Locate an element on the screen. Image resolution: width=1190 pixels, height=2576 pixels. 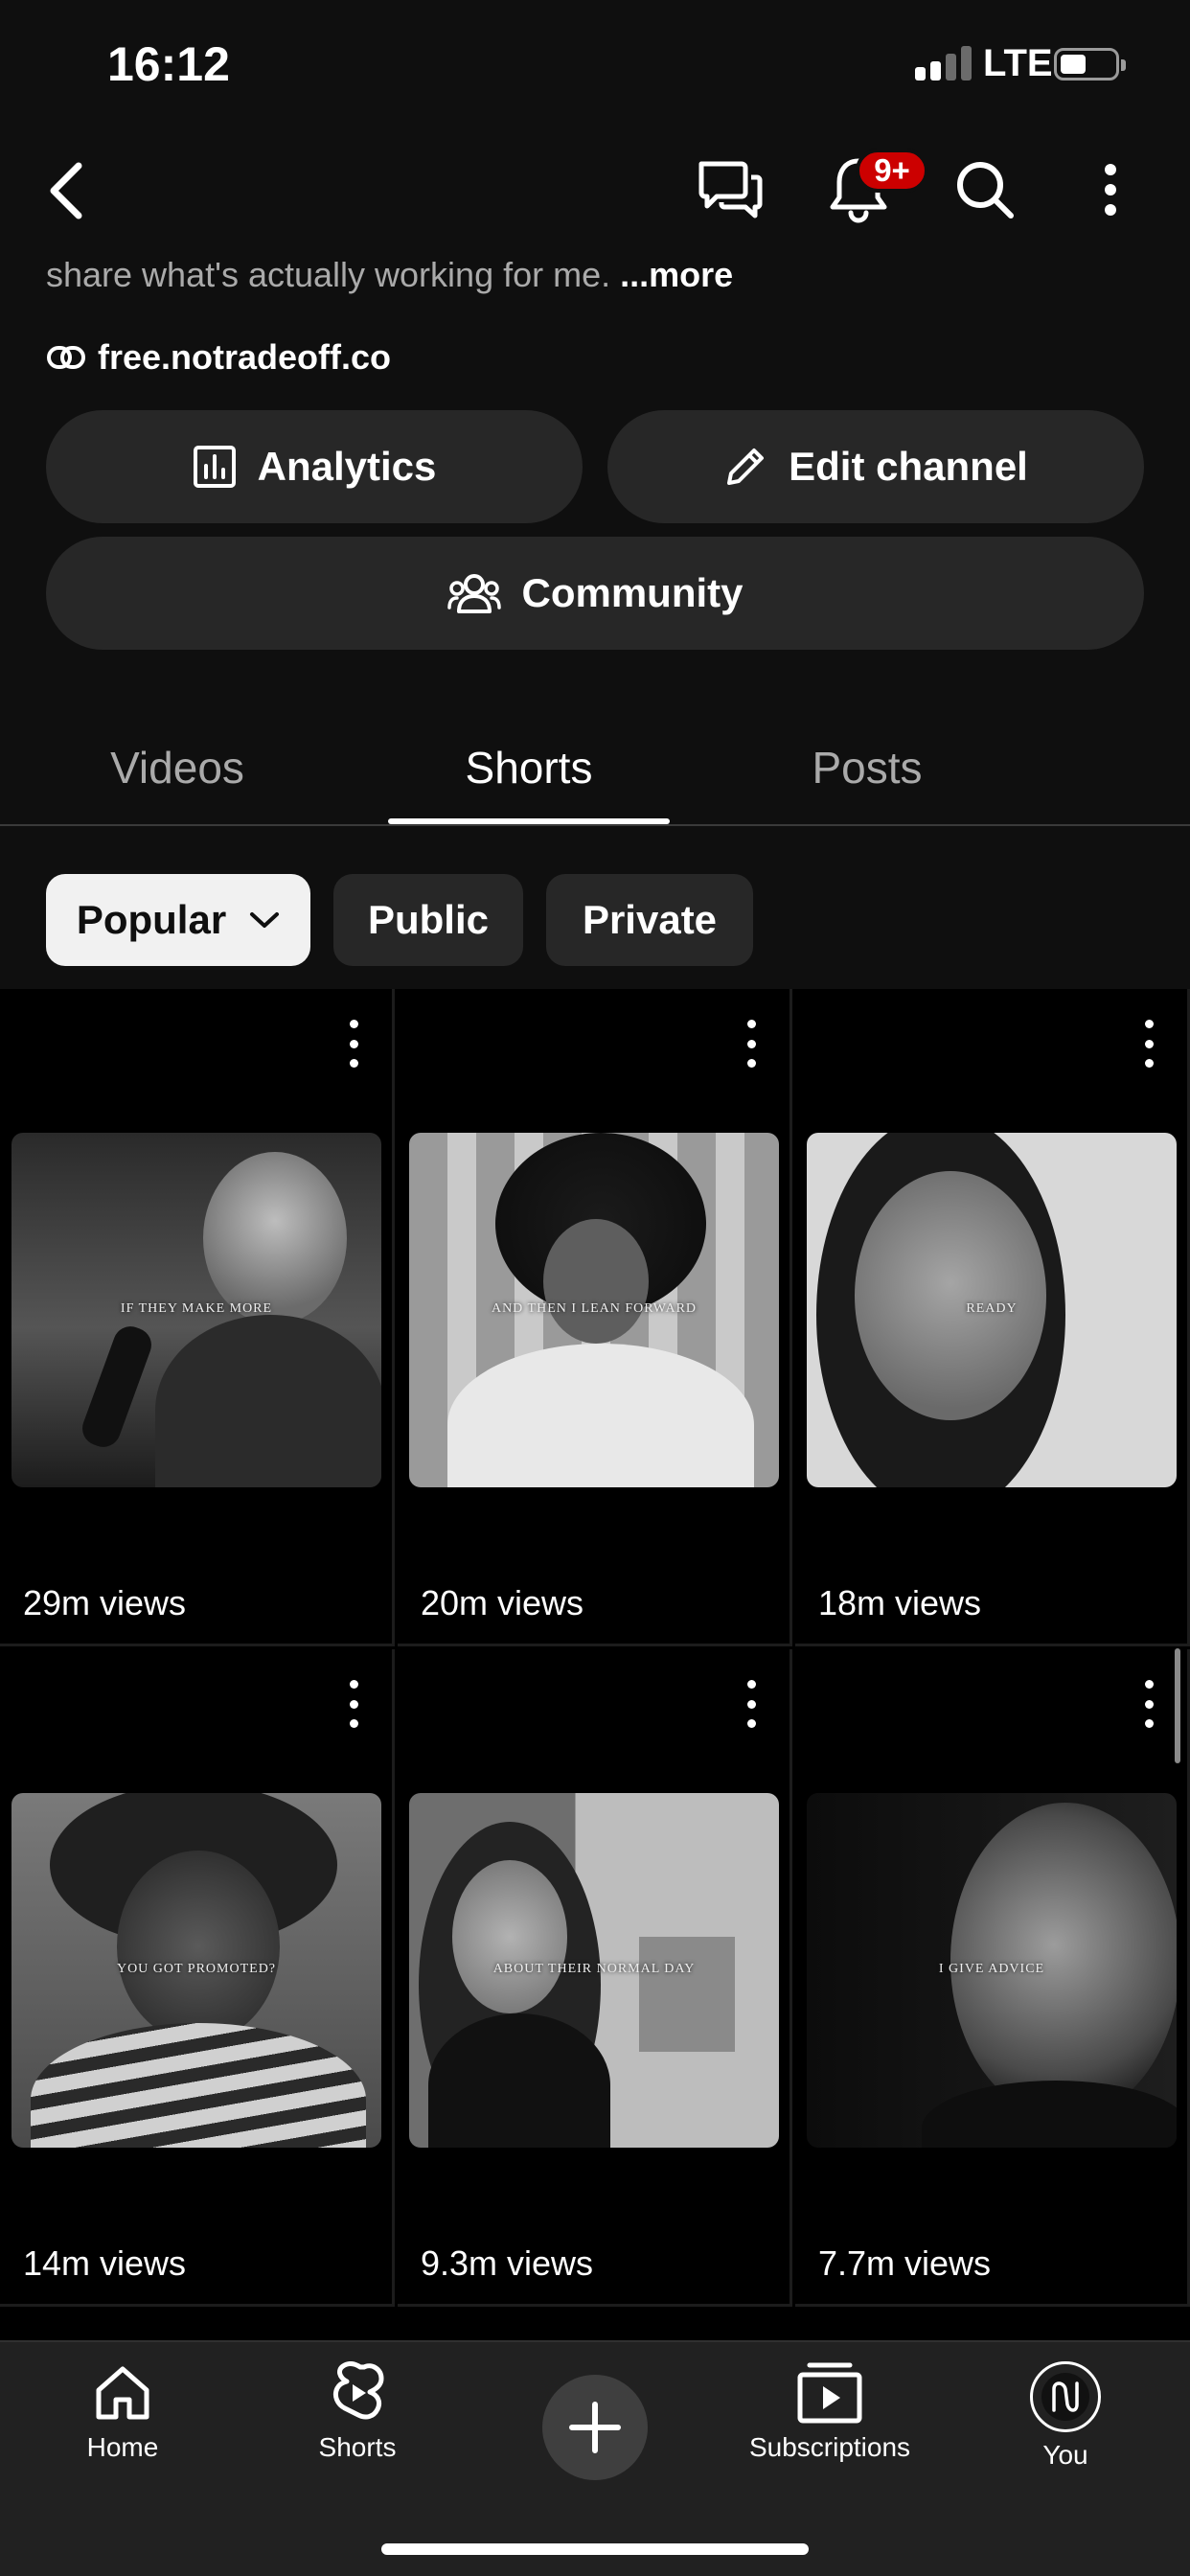
community-icon is located at coordinates (474, 594).